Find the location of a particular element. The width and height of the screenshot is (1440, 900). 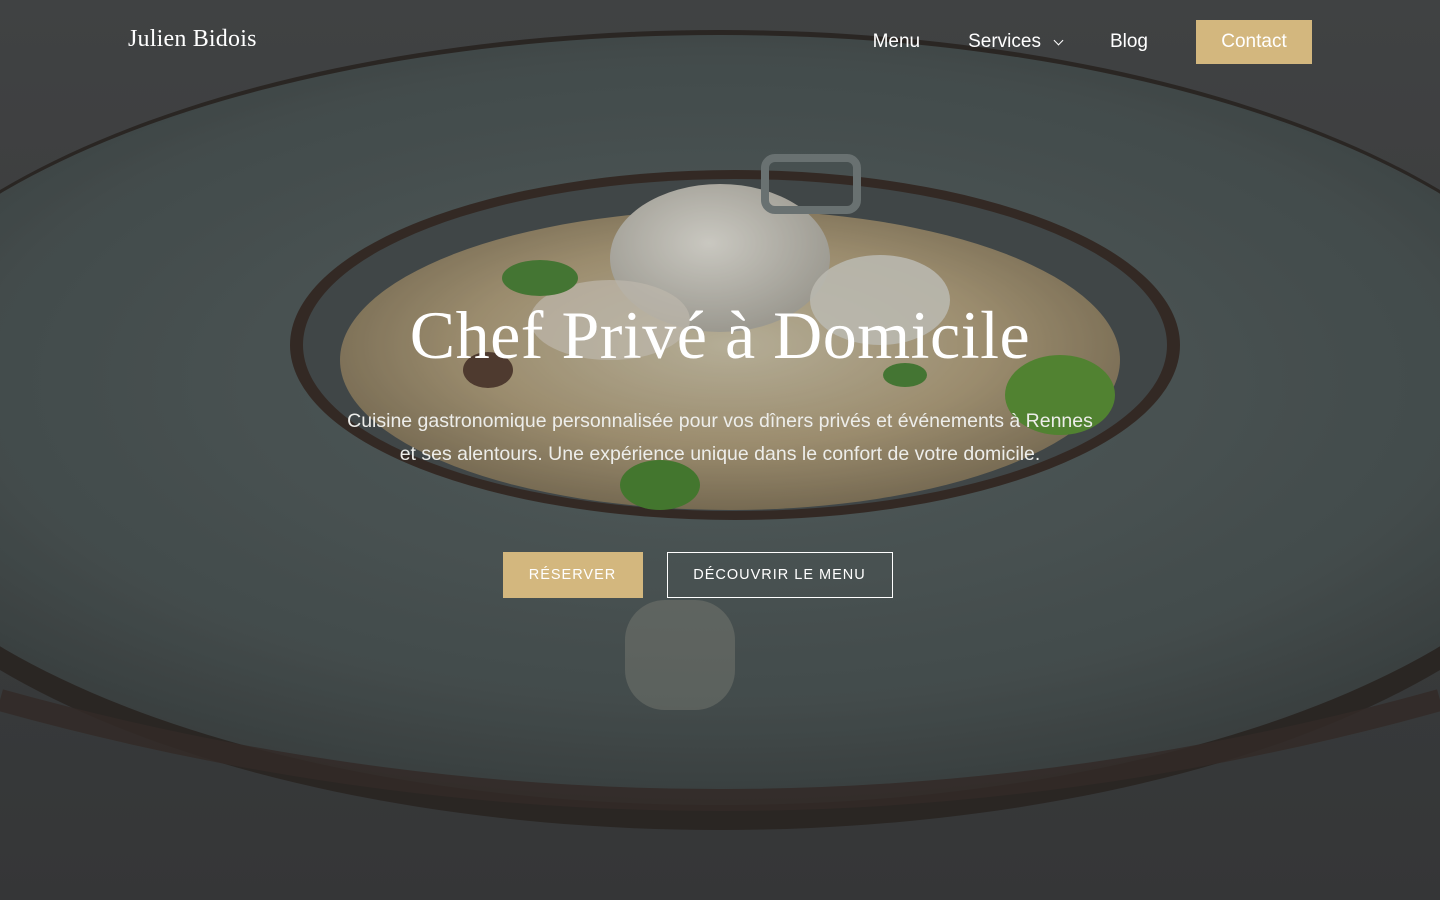

nav-item-menu: Menu is located at coordinates (897, 42).